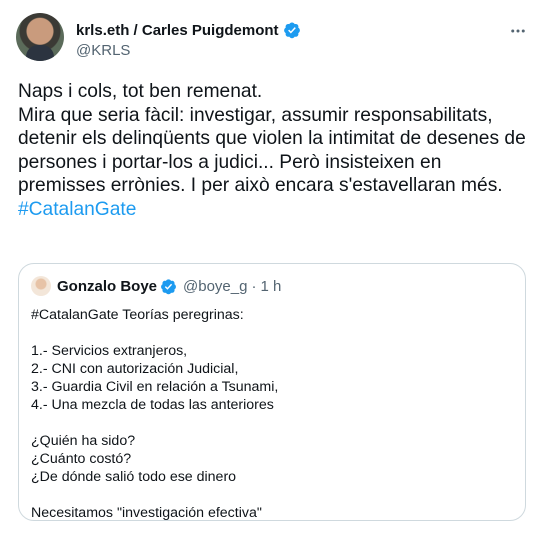 The width and height of the screenshot is (541, 536). Describe the element at coordinates (215, 286) in the screenshot. I see `quoted-author-handle: @boye_g` at that location.